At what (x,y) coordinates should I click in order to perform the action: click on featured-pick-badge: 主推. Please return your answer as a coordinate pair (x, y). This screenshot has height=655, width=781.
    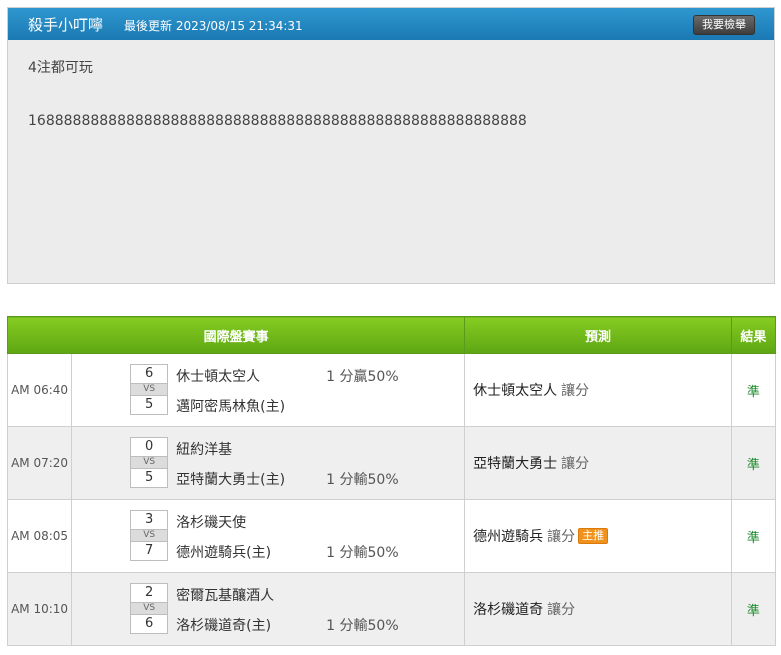
    Looking at the image, I should click on (593, 536).